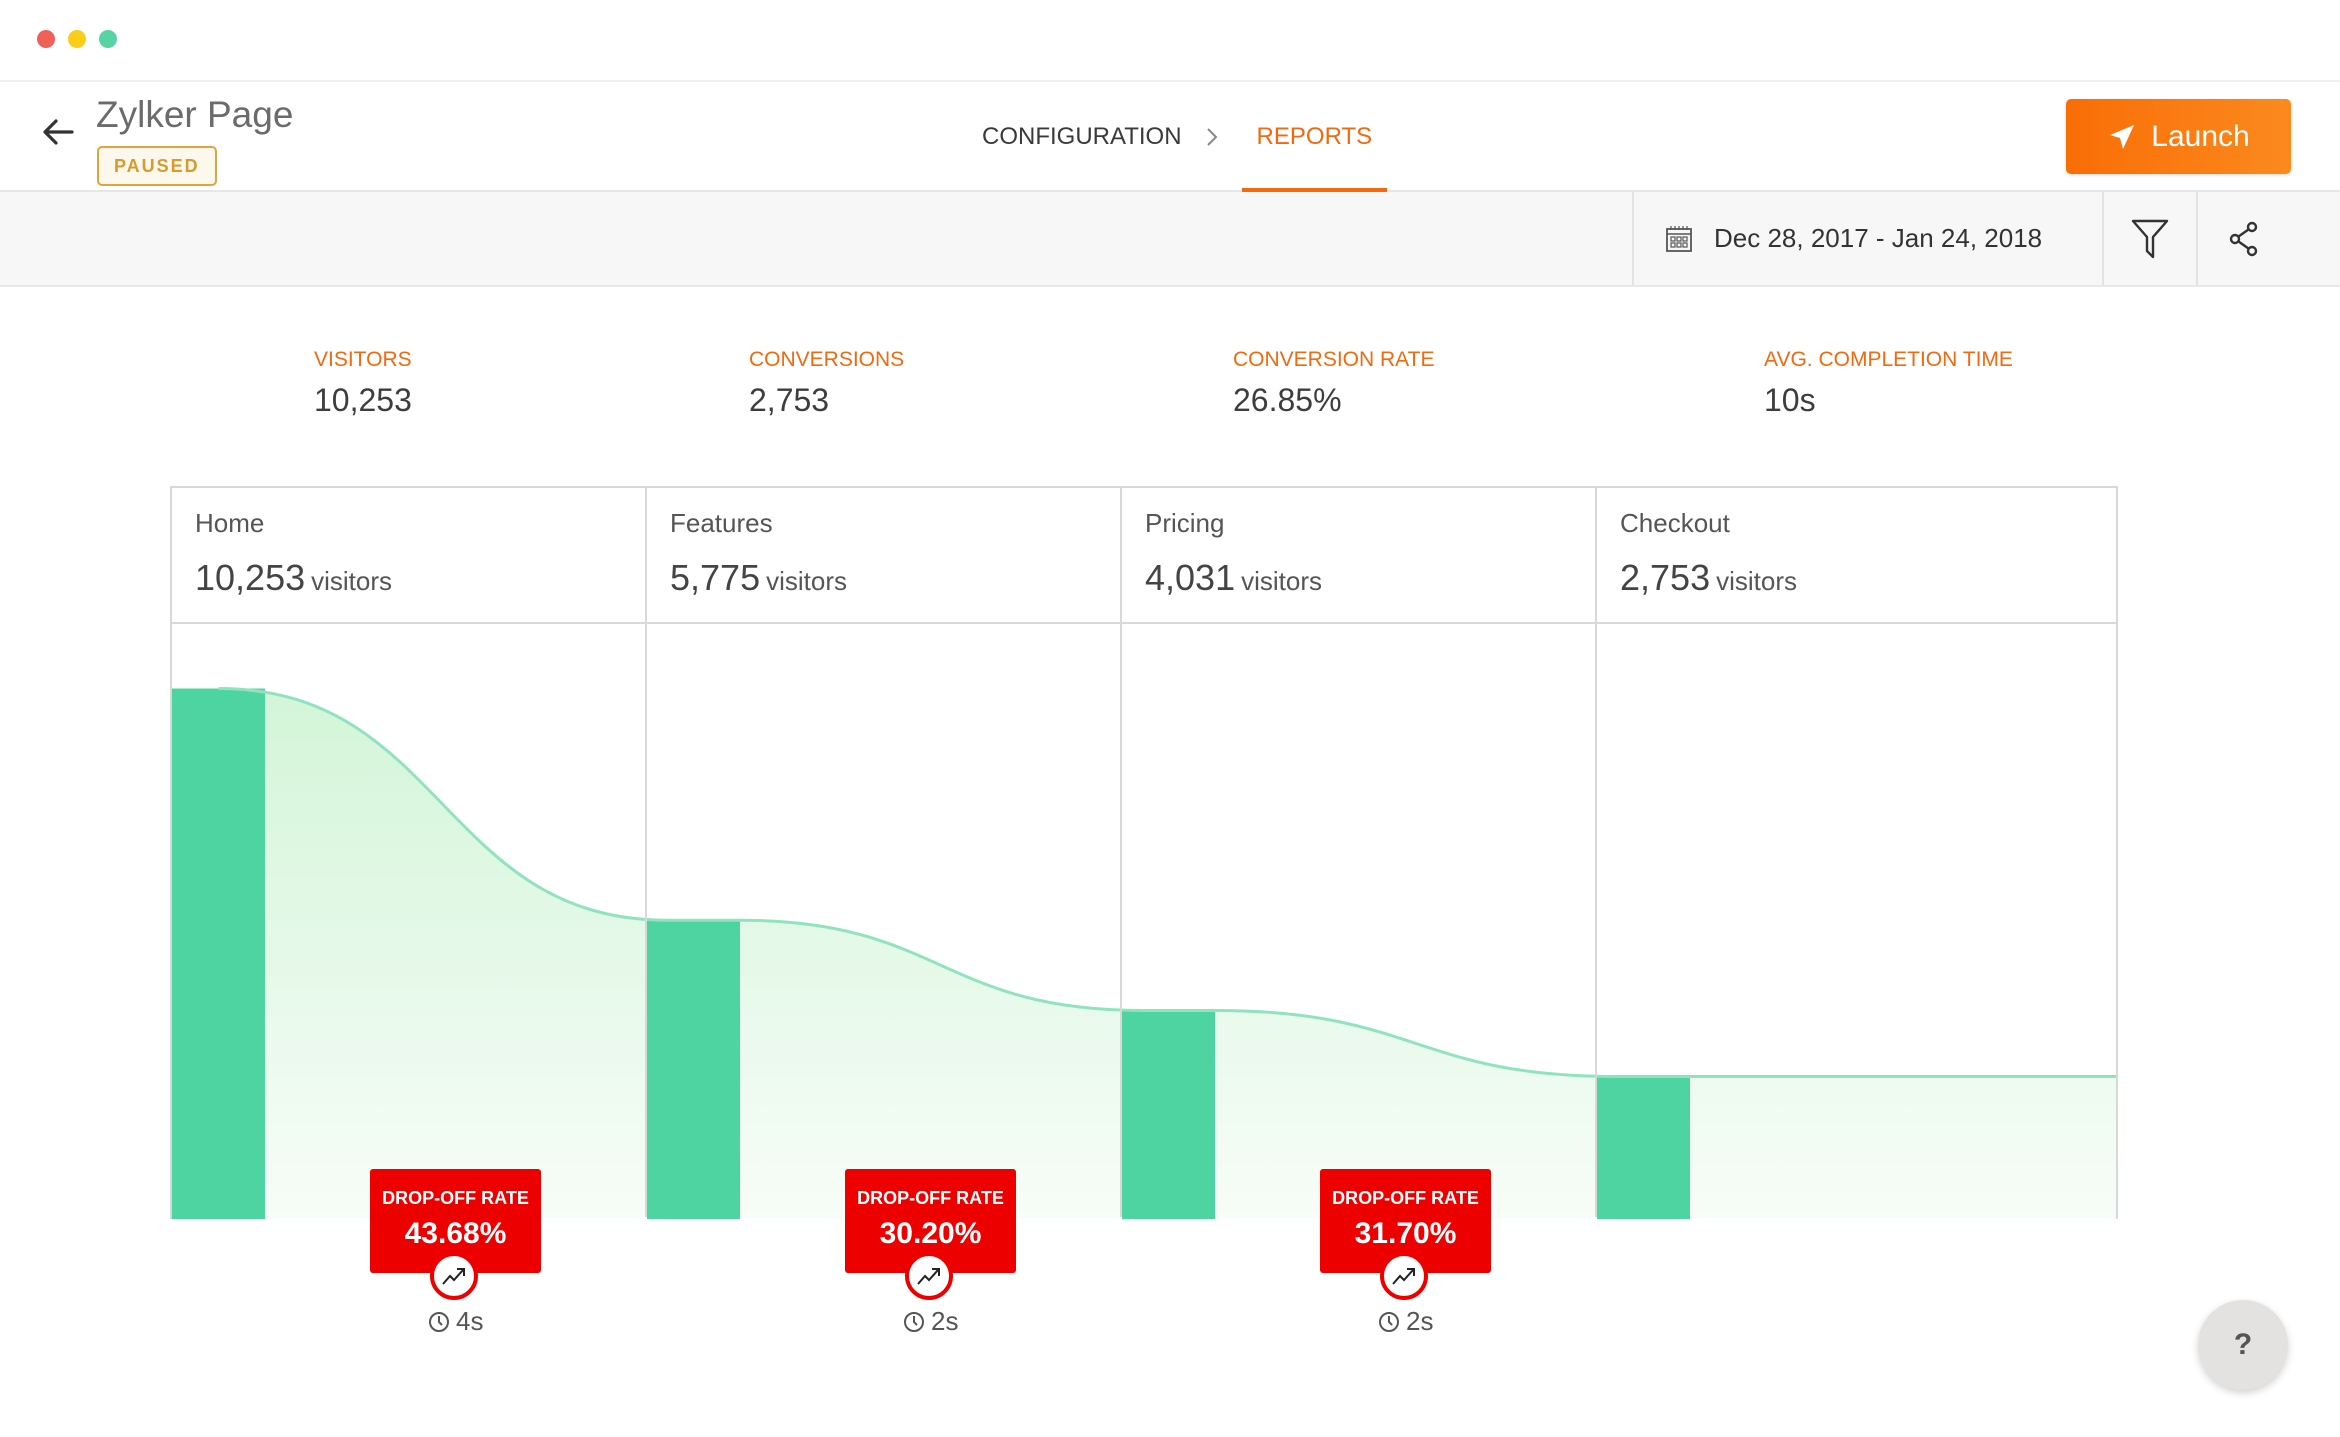 The image size is (2340, 1437). I want to click on stage-name: Features, so click(721, 523).